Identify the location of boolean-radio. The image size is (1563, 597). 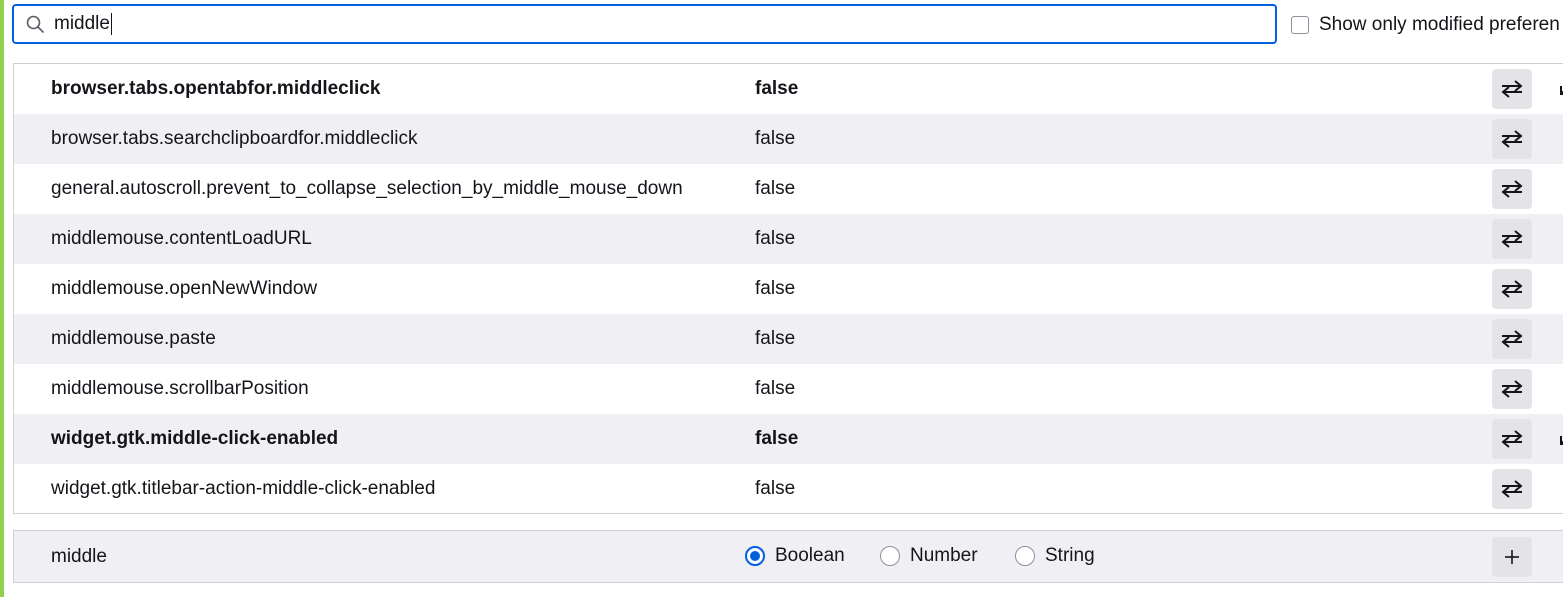
(755, 556).